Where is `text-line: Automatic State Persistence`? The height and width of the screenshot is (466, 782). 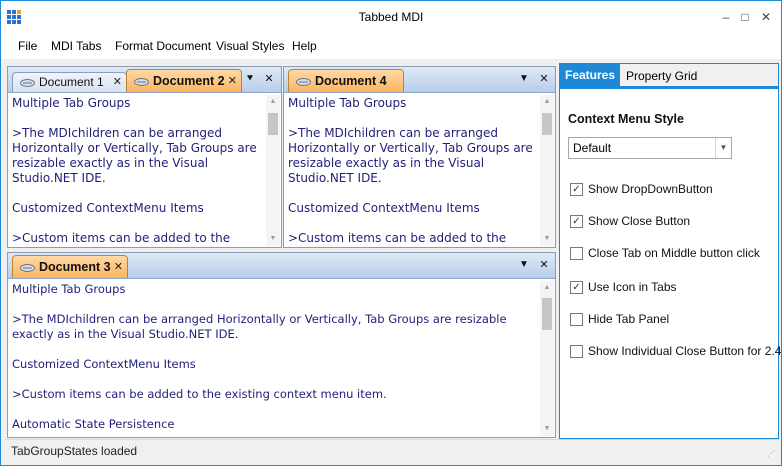
text-line: Automatic State Persistence is located at coordinates (93, 424).